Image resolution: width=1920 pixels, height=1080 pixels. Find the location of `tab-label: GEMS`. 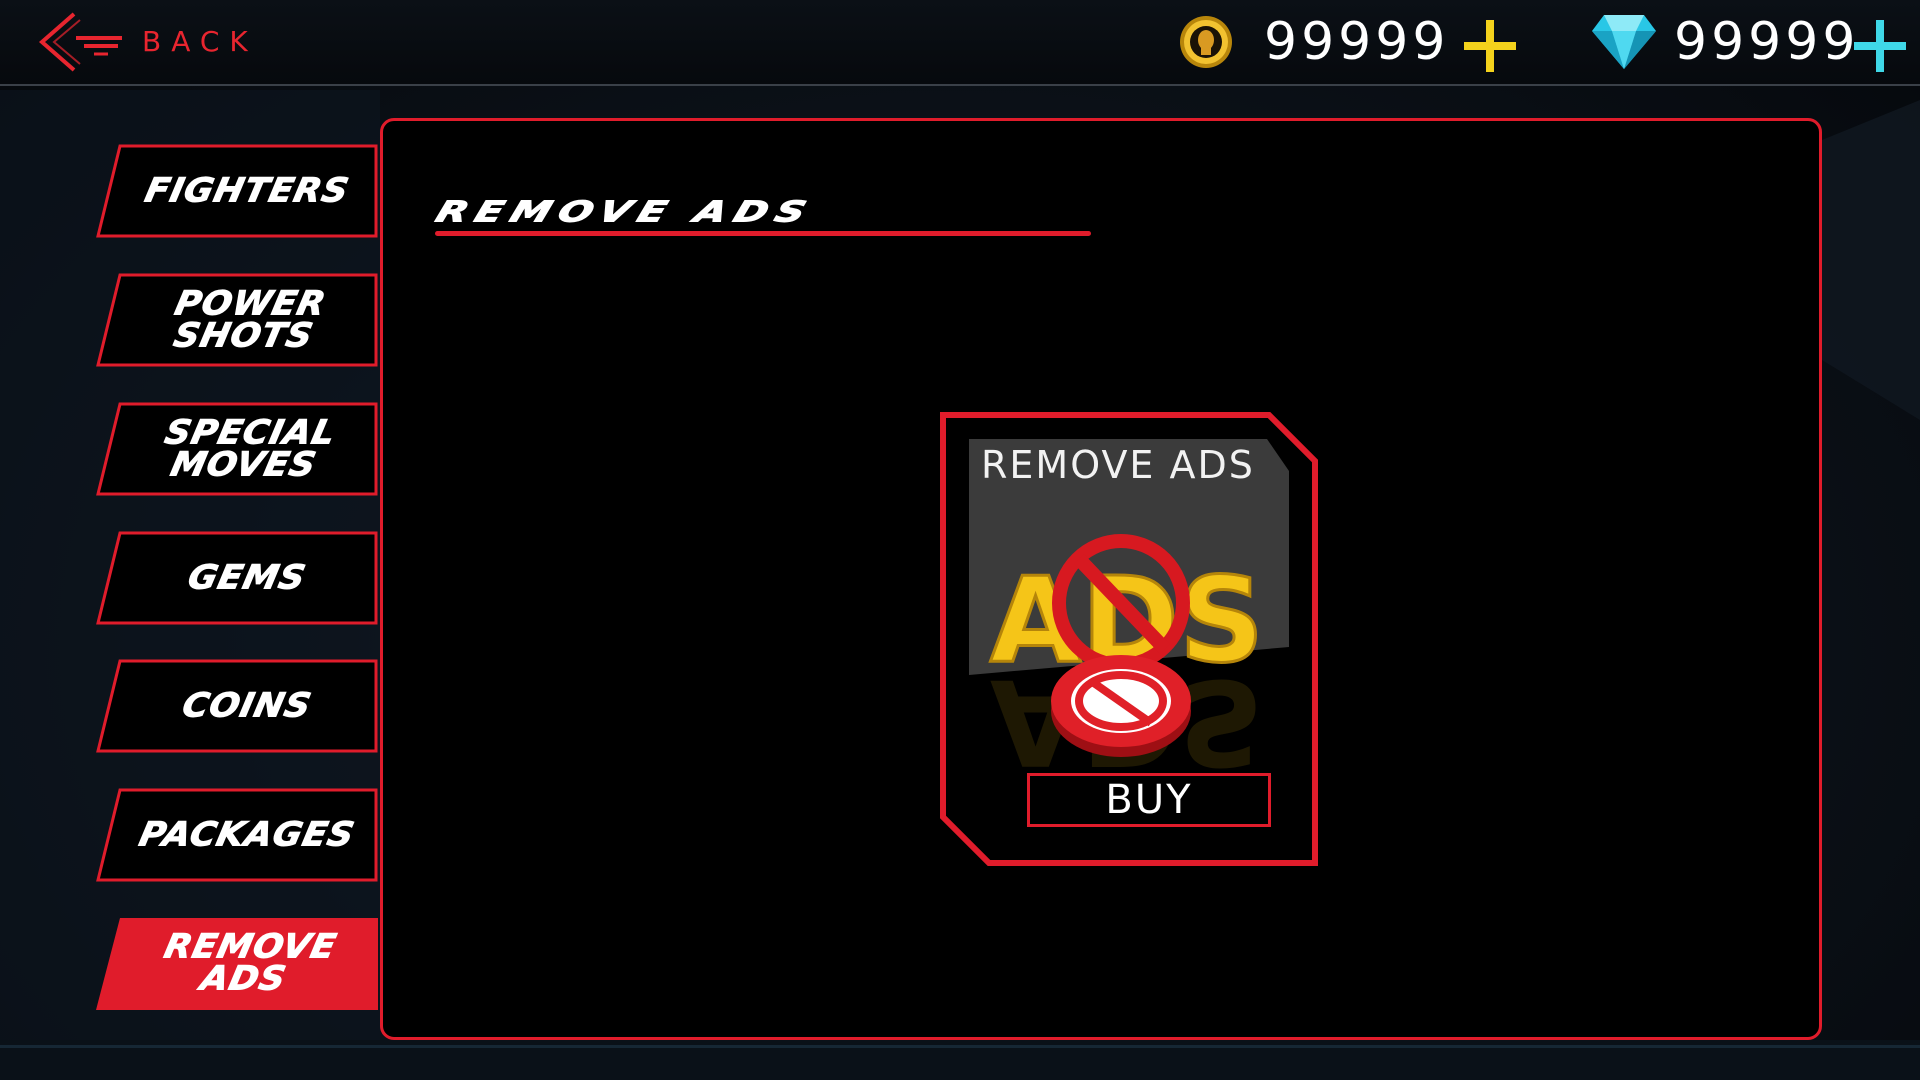

tab-label: GEMS is located at coordinates (247, 578).